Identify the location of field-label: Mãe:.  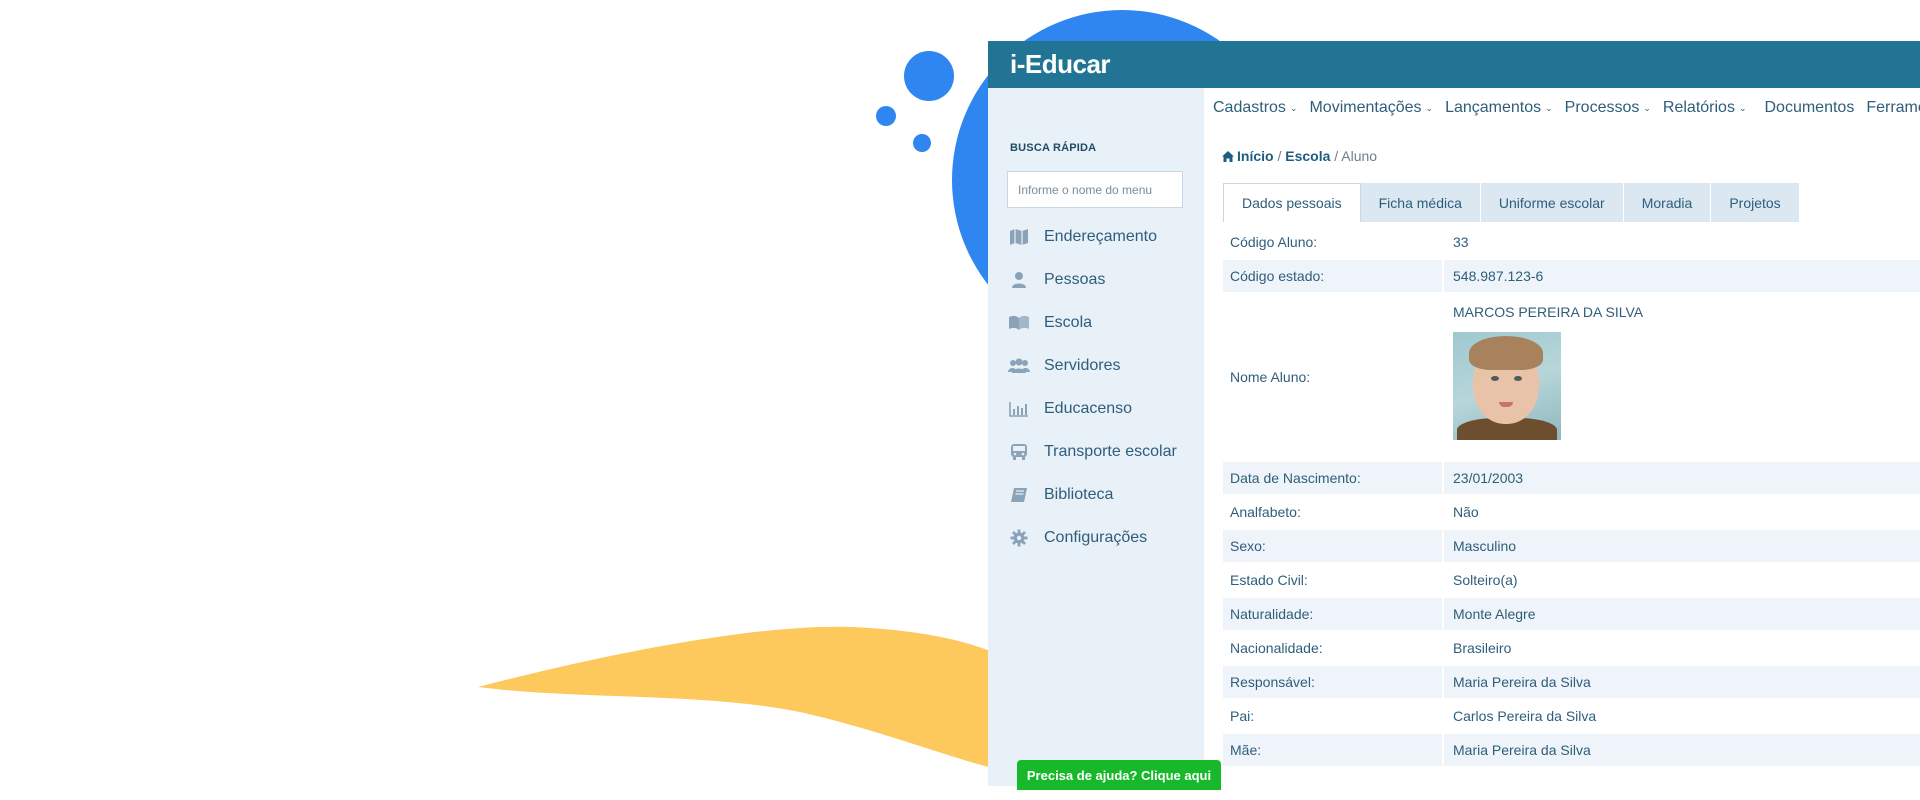
(1333, 750).